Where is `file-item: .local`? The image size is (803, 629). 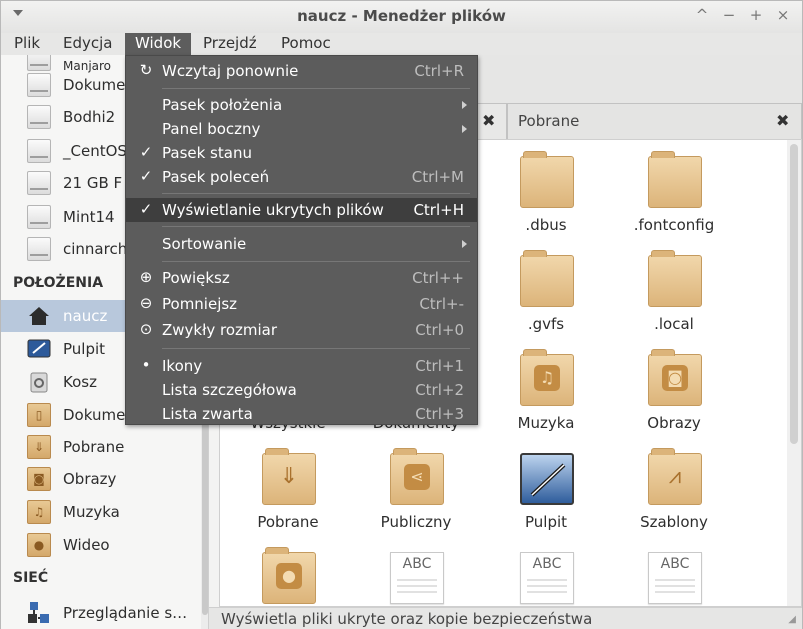
file-item: .local is located at coordinates (674, 291).